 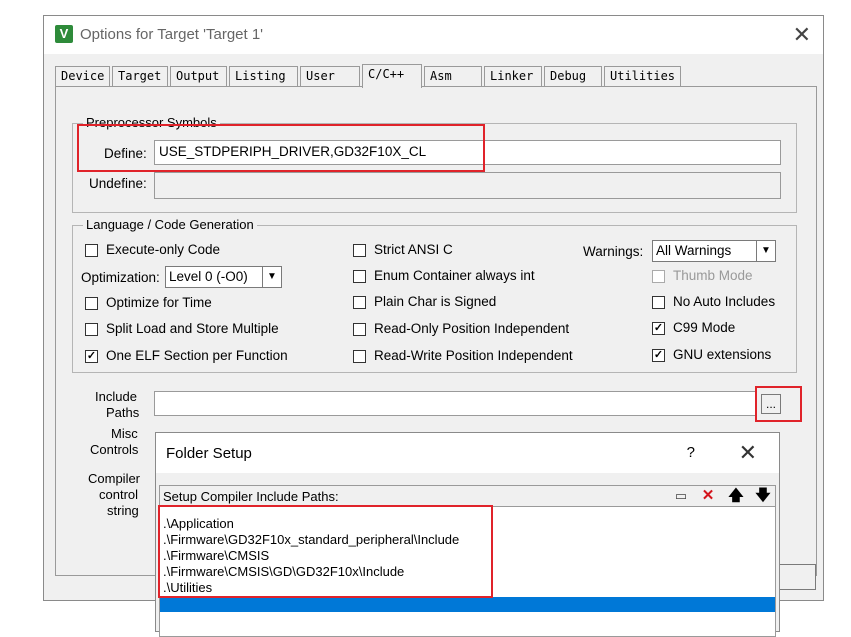 I want to click on rw-pi-checkbox, so click(x=359, y=356).